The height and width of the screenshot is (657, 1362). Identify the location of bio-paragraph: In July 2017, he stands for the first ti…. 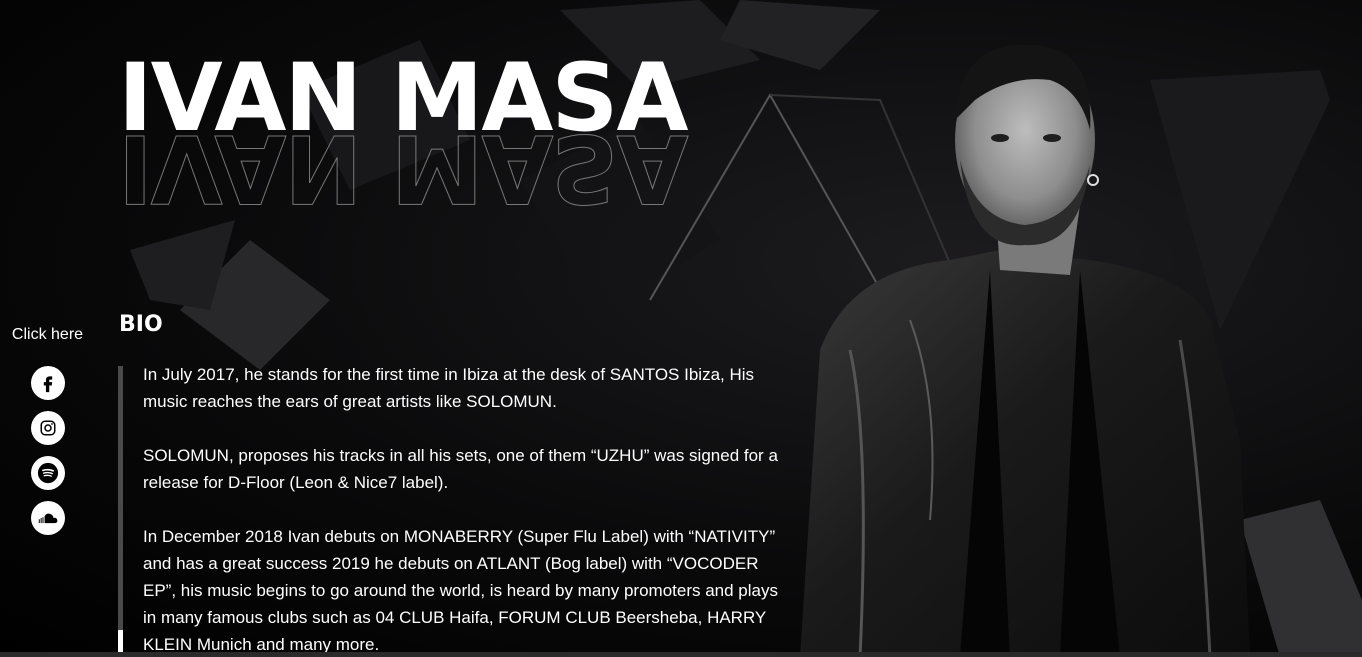
(449, 388).